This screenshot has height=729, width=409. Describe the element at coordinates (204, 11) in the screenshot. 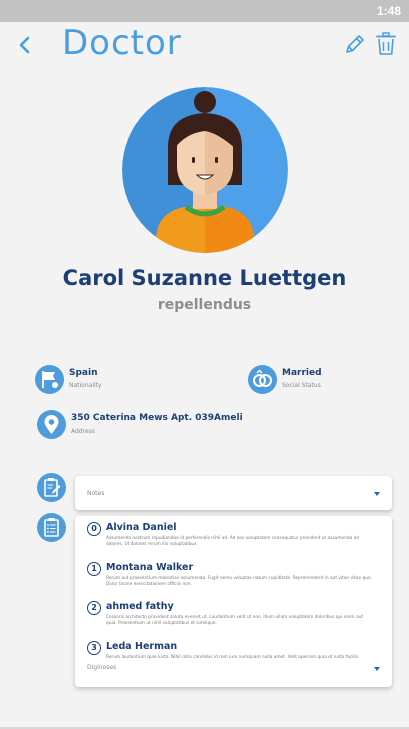

I see `status-bar: 1:48` at that location.